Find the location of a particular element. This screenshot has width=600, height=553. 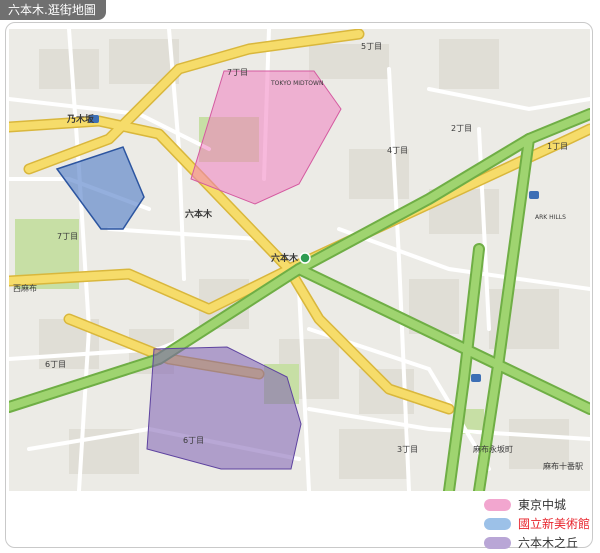

legend-swatch-purple is located at coordinates (497, 543).